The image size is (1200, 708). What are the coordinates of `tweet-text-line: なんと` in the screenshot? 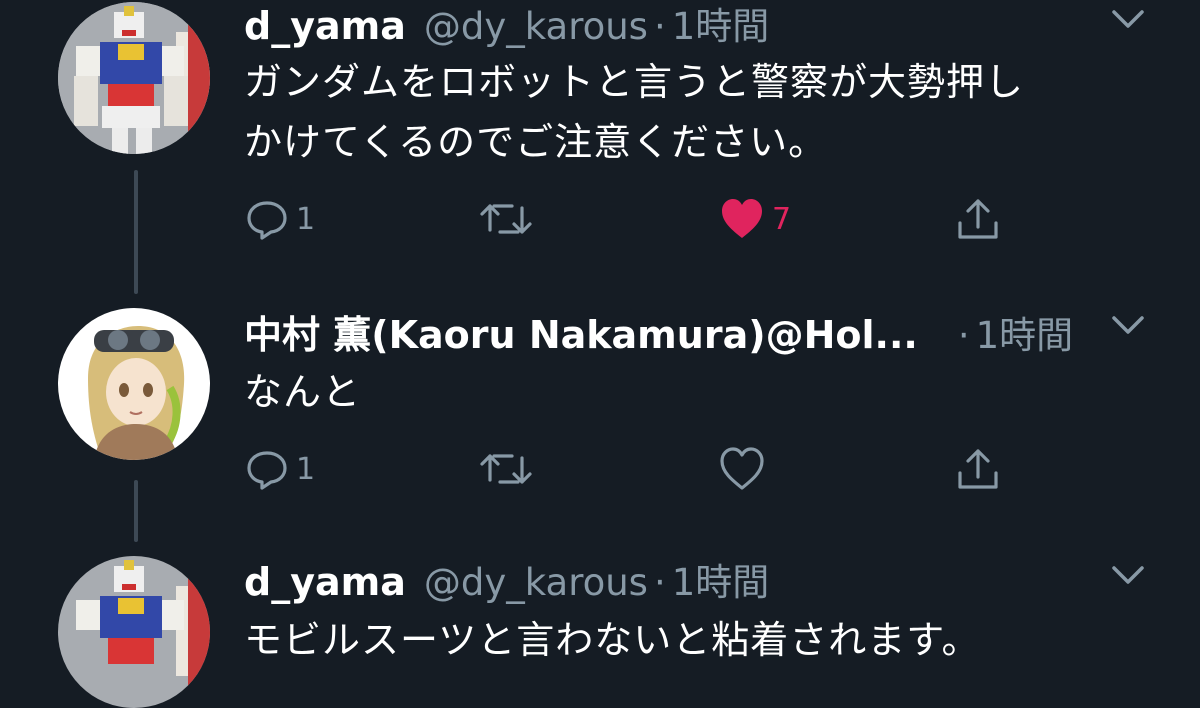 It's located at (303, 392).